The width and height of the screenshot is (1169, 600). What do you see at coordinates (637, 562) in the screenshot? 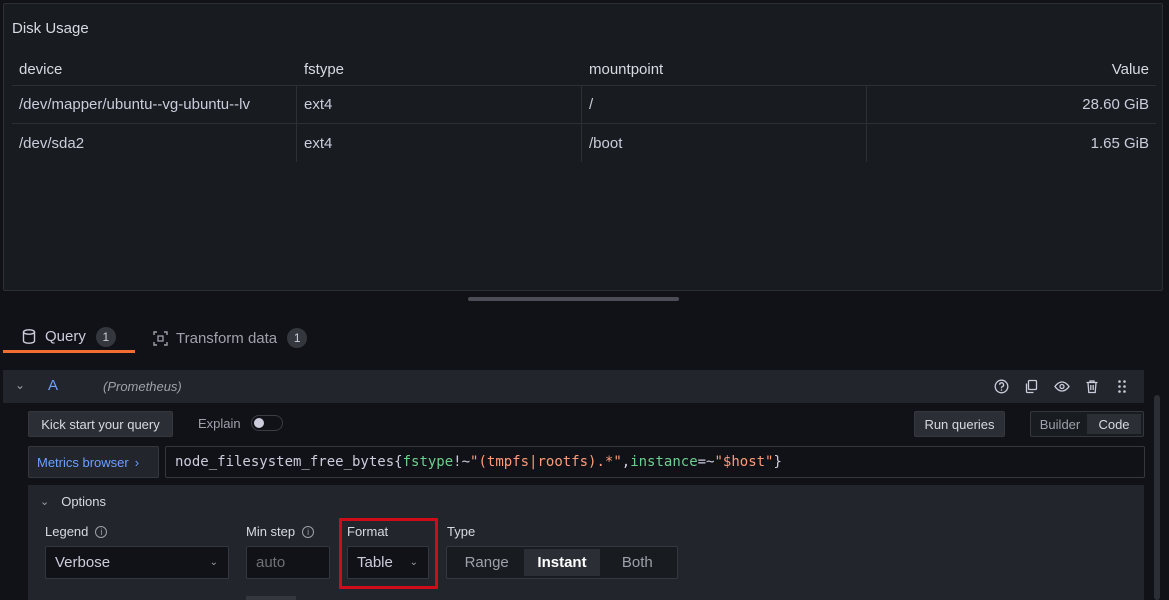
I see `type-option-both: Both` at bounding box center [637, 562].